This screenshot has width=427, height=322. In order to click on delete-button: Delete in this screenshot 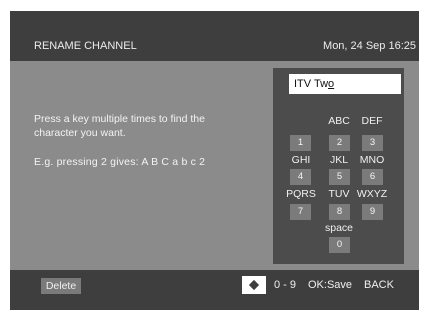, I will do `click(61, 286)`.